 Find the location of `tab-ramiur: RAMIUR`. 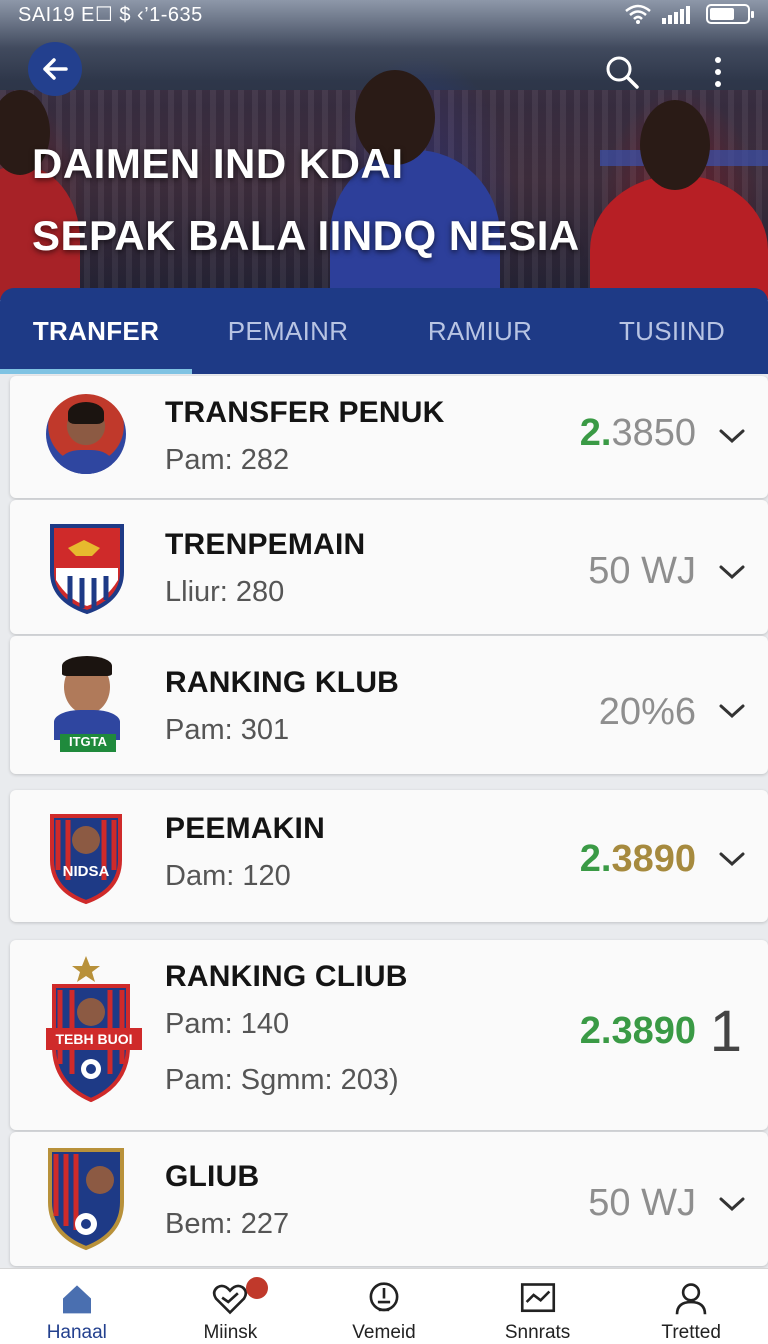

tab-ramiur: RAMIUR is located at coordinates (480, 331).